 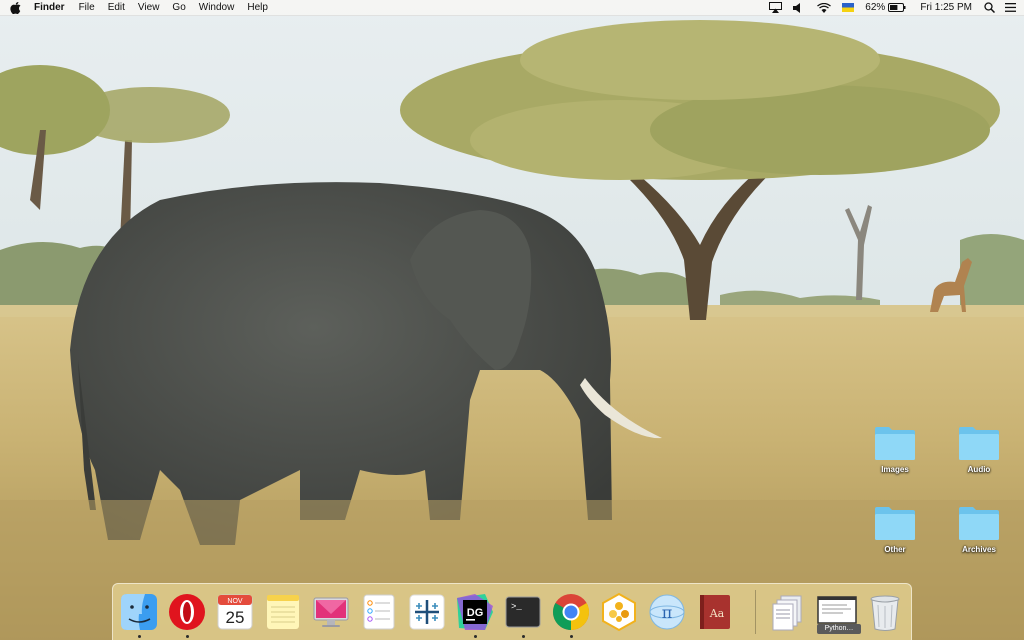 What do you see at coordinates (1010, 7) in the screenshot?
I see `list-icon` at bounding box center [1010, 7].